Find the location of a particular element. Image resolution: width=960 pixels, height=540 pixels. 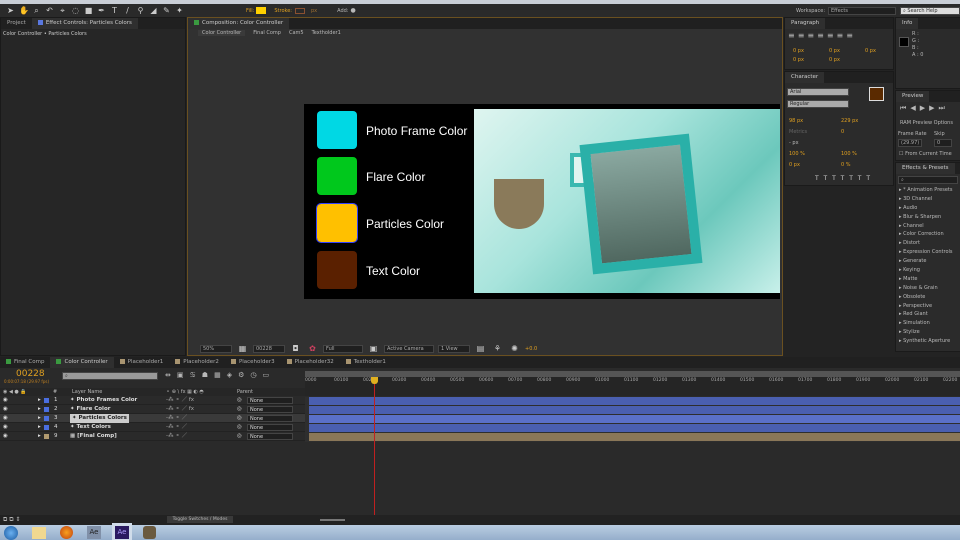

firefox-icon is located at coordinates (66, 532).